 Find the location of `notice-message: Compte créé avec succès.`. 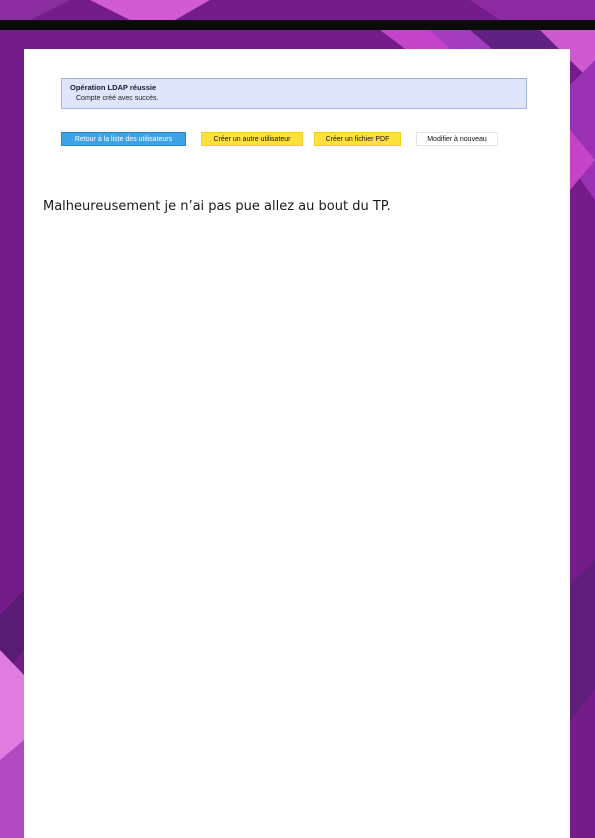

notice-message: Compte créé avec succès. is located at coordinates (117, 98).